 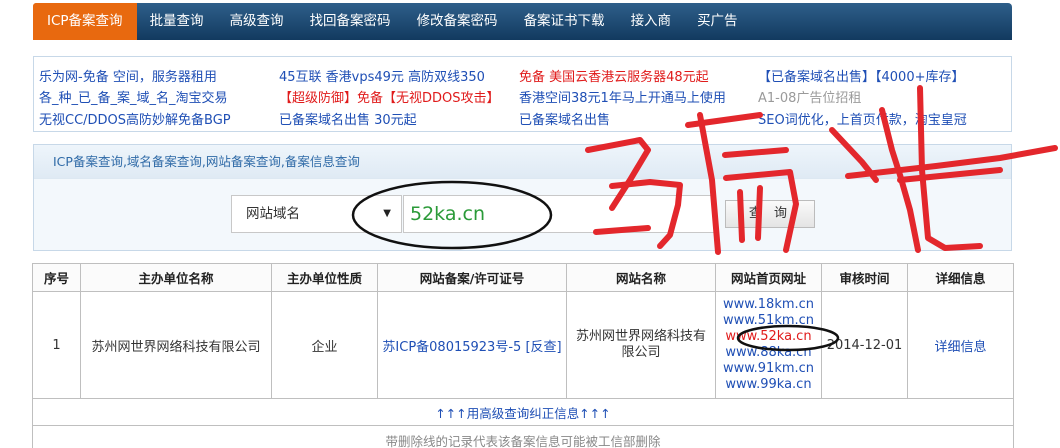 I want to click on site-name: 苏州网世界网络科技有限公司, so click(x=640, y=344).